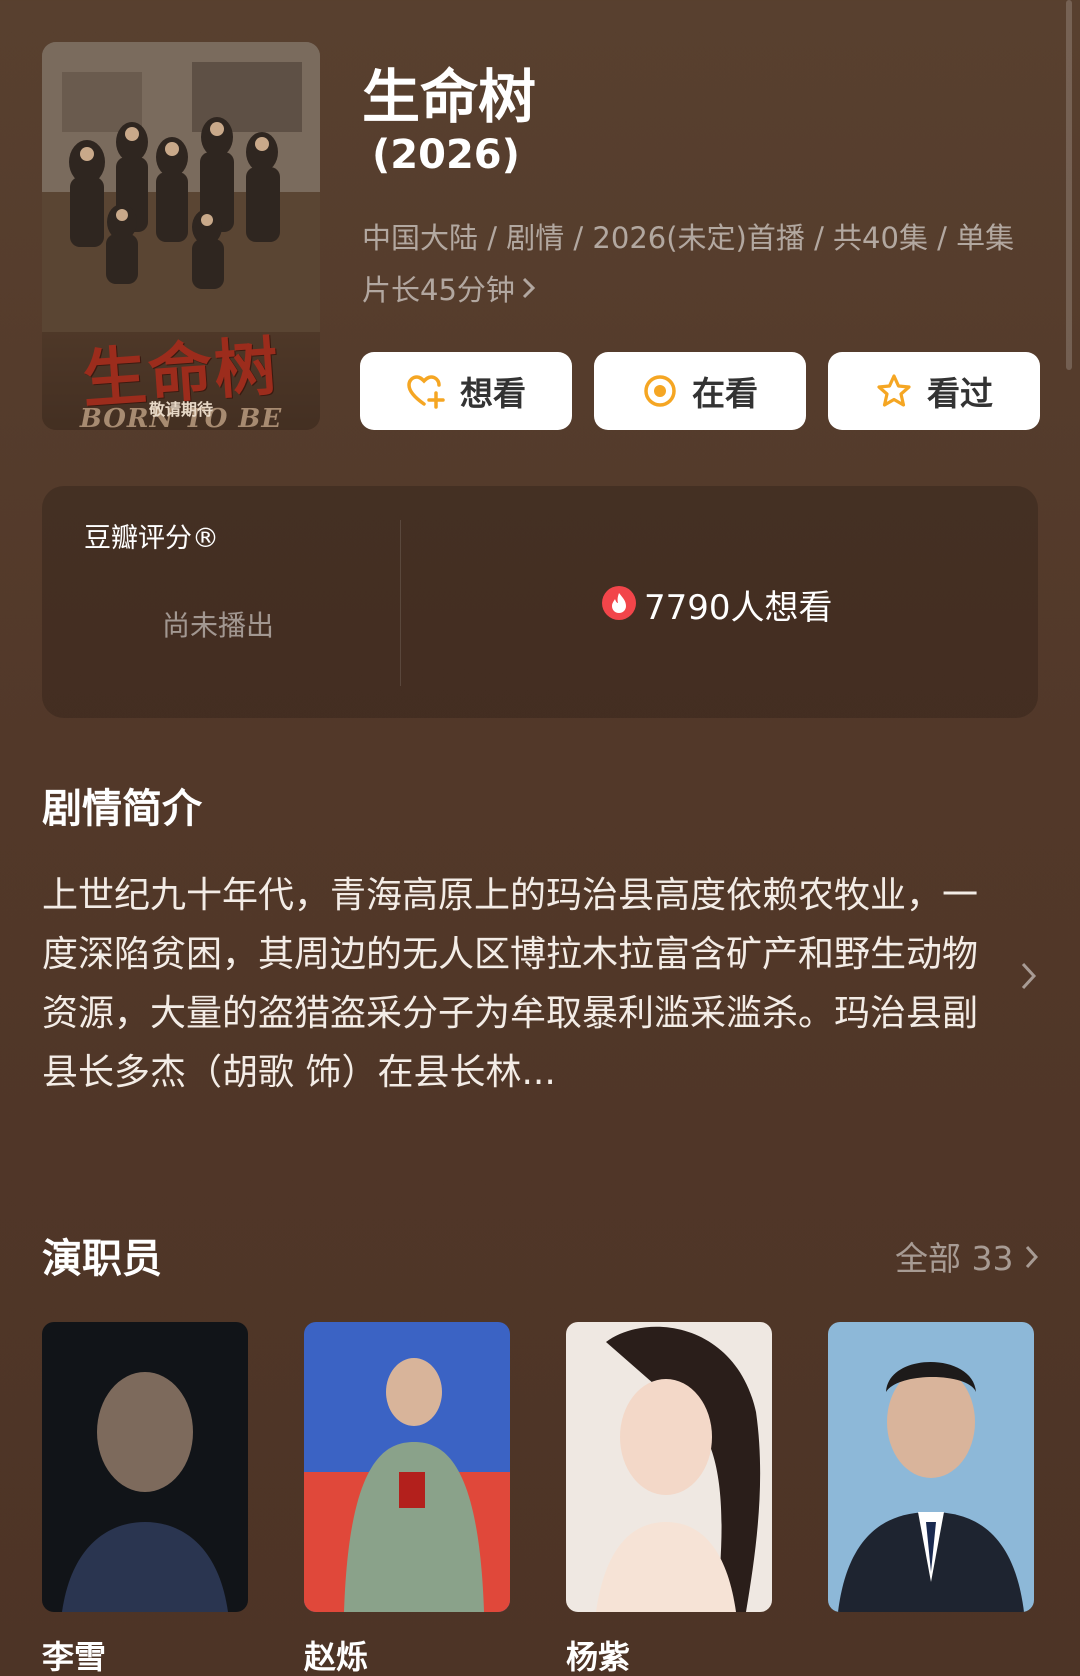 This screenshot has width=1080, height=1676. What do you see at coordinates (449, 97) in the screenshot?
I see `show-title: 生命树` at bounding box center [449, 97].